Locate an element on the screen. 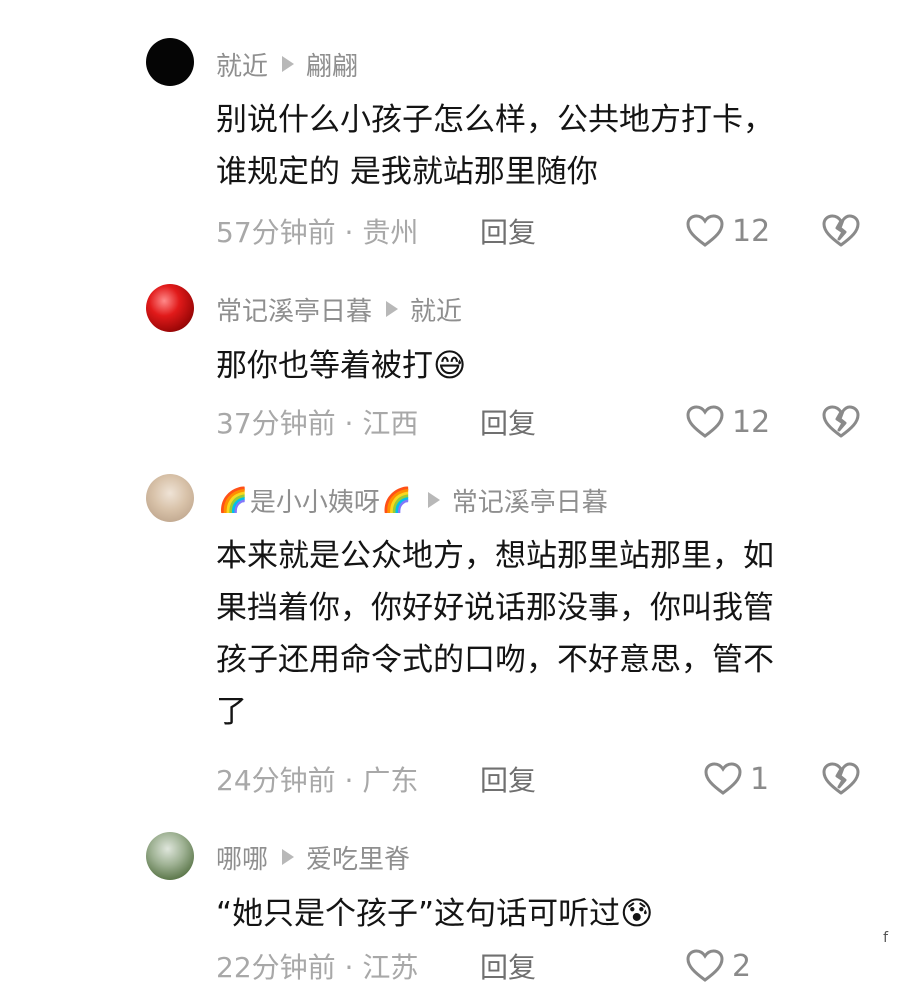 This screenshot has height=986, width=902. grinning-sweat-emoji: 😅 is located at coordinates (450, 365).